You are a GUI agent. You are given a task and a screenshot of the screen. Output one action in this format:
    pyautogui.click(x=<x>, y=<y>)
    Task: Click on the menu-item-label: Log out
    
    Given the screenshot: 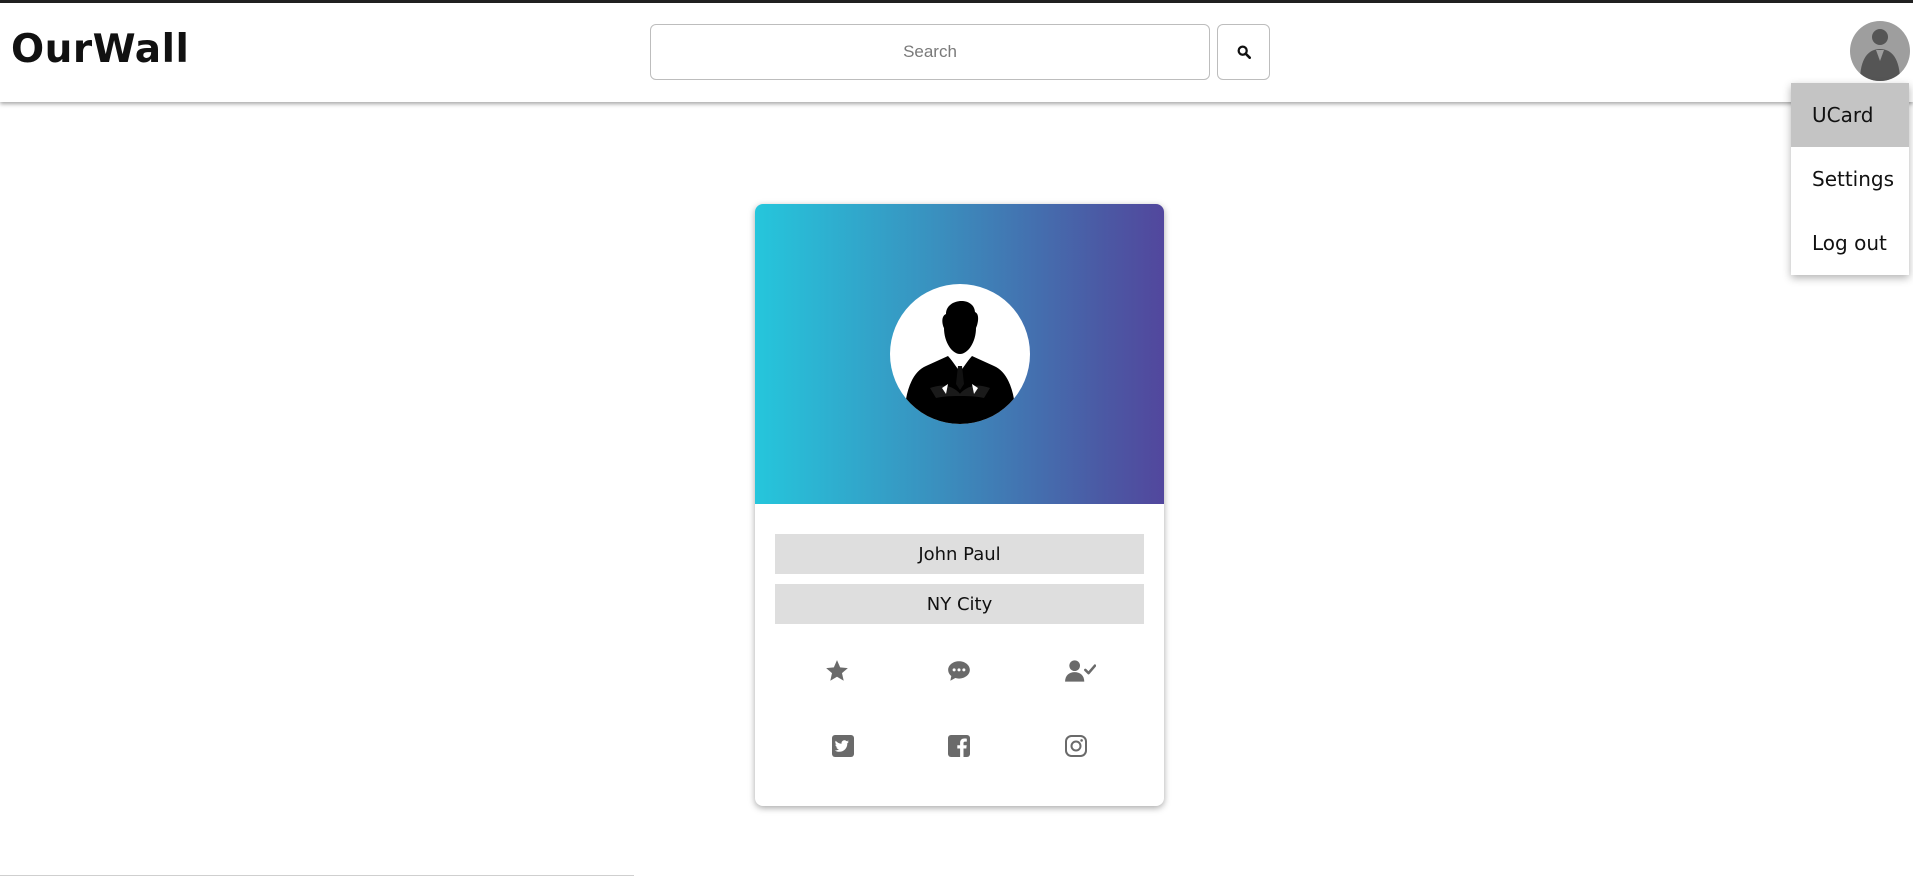 What is the action you would take?
    pyautogui.click(x=1849, y=243)
    